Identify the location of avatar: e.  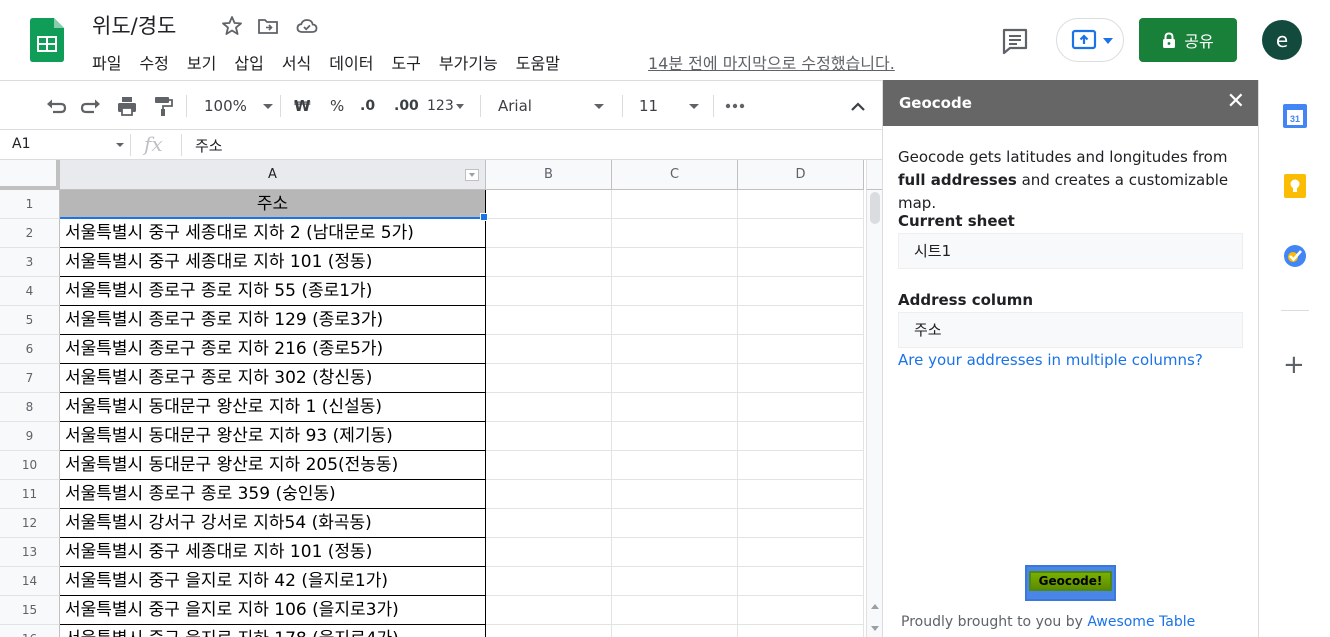
(1282, 40).